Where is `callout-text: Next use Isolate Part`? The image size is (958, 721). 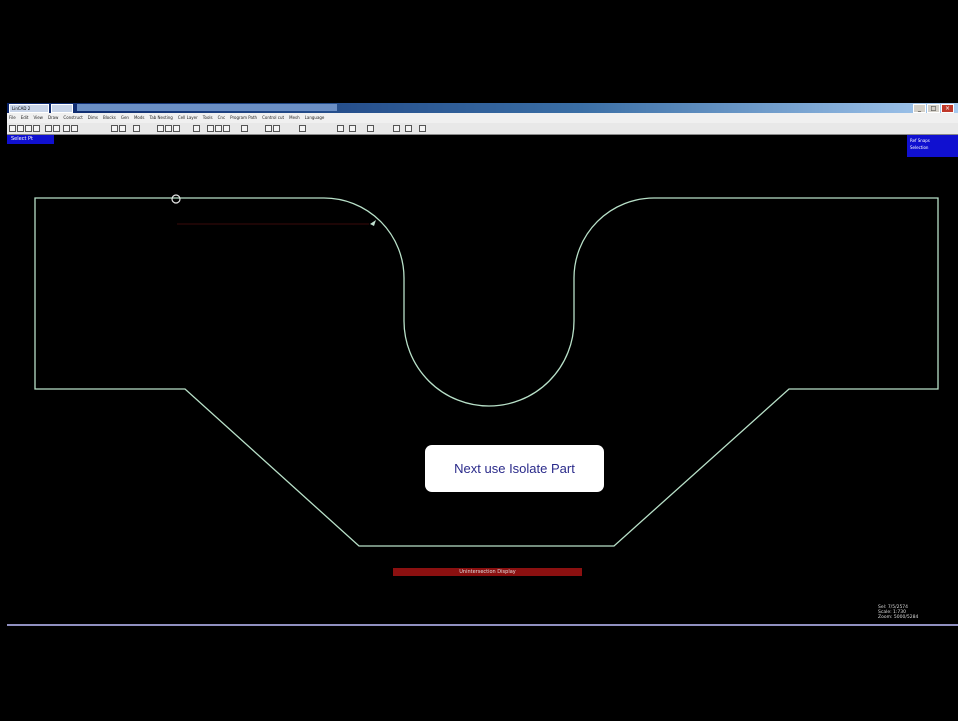
callout-text: Next use Isolate Part is located at coordinates (514, 468).